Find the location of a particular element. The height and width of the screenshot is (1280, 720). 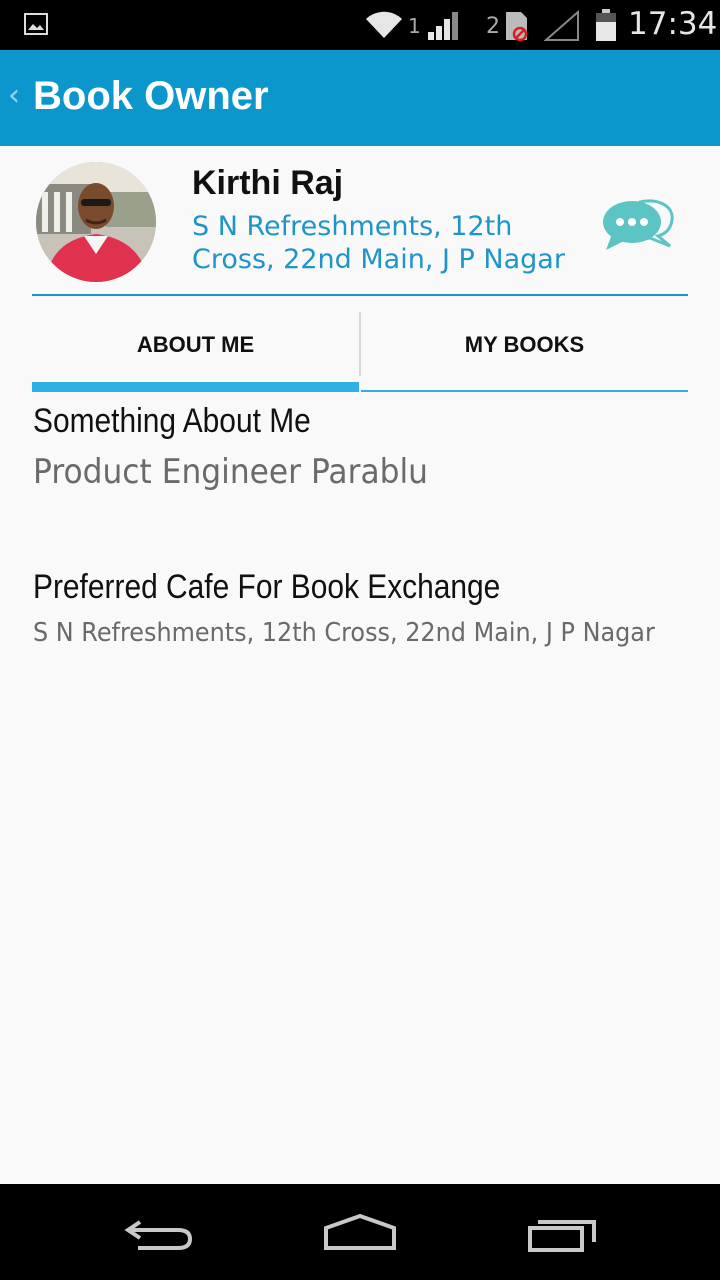

about-value: Product Engineer Parablu is located at coordinates (230, 472).